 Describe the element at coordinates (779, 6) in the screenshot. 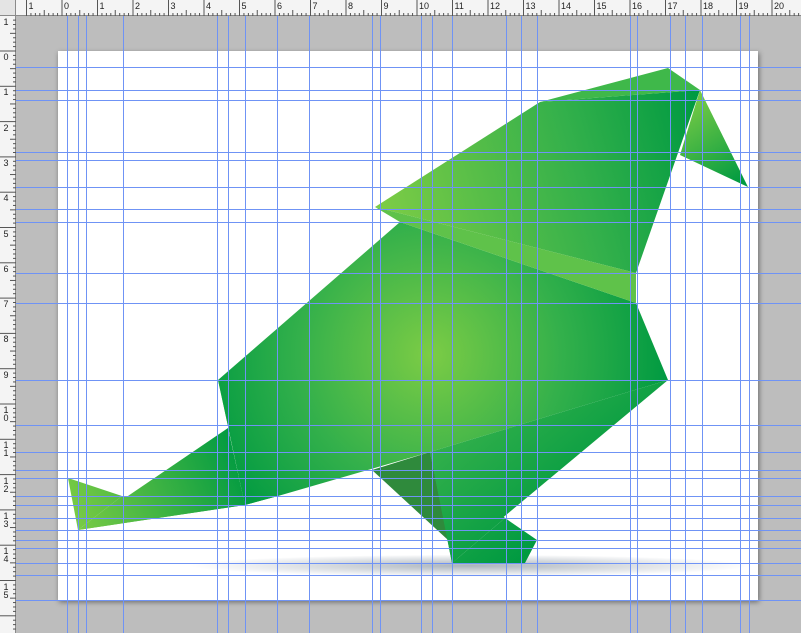

I see `ruler-label: 20` at that location.